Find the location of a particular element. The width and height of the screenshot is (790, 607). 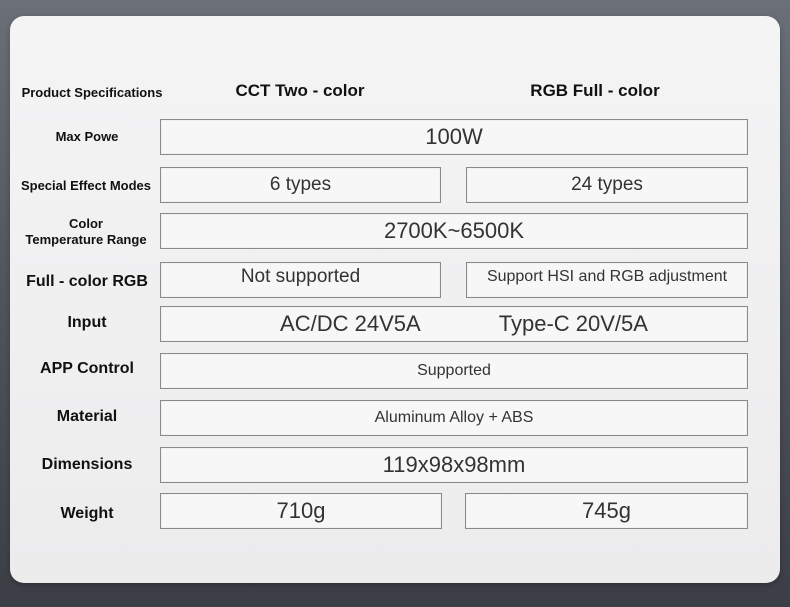

color-temp-text: 2700K~6500K is located at coordinates (454, 230).